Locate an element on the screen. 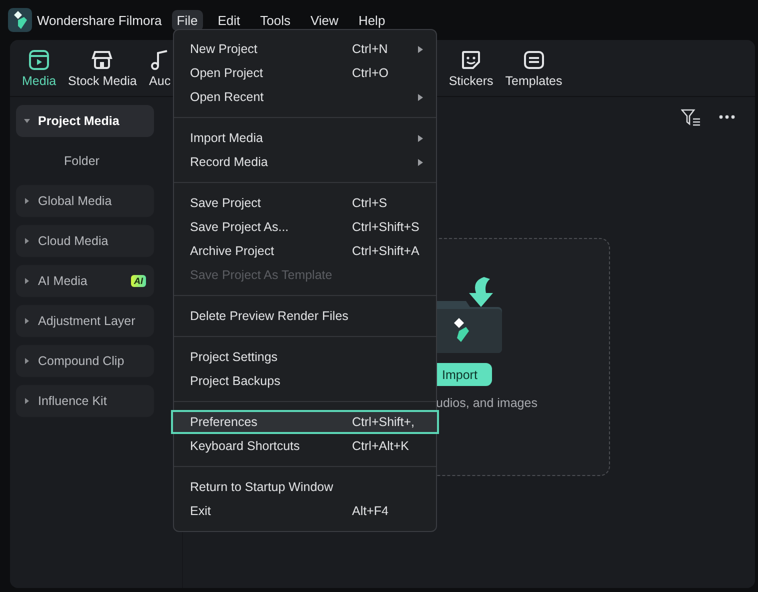 Image resolution: width=758 pixels, height=592 pixels. menu-bar-item: File is located at coordinates (187, 20).